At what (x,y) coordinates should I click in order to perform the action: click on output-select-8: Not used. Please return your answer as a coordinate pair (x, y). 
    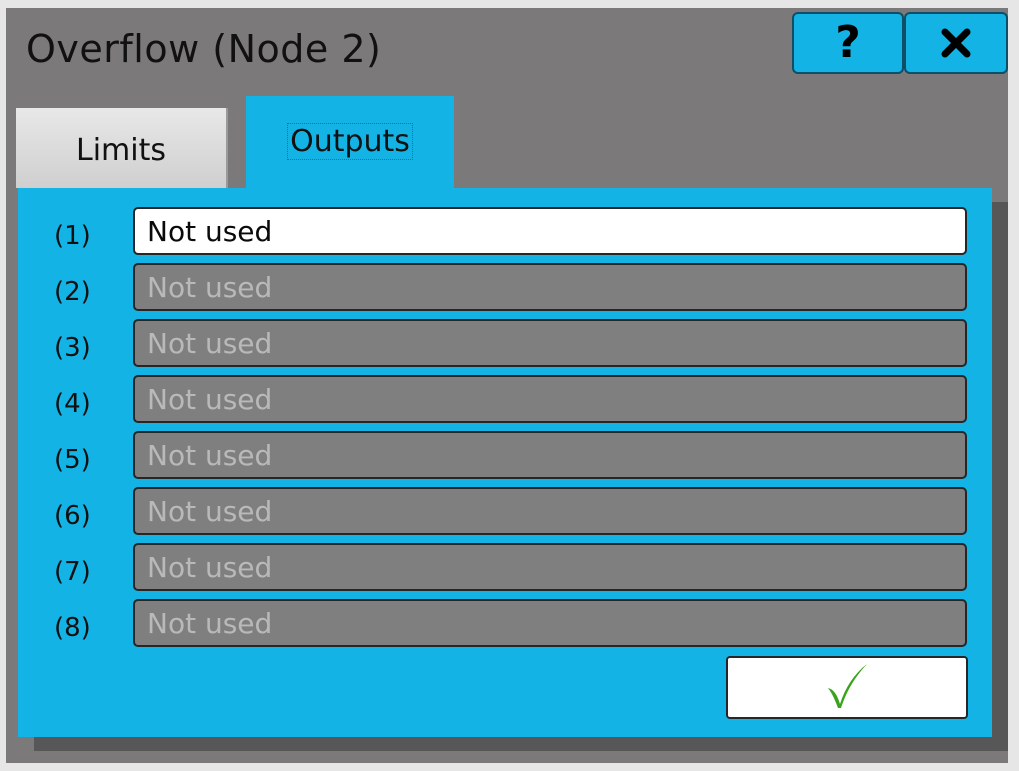
    Looking at the image, I should click on (550, 623).